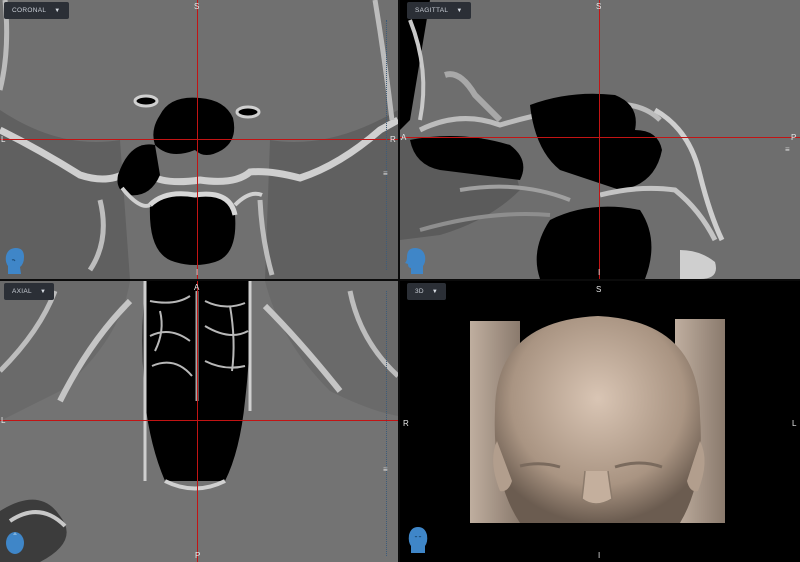 The height and width of the screenshot is (562, 800). Describe the element at coordinates (197, 6) in the screenshot. I see `coronal-orientation-top: S` at that location.